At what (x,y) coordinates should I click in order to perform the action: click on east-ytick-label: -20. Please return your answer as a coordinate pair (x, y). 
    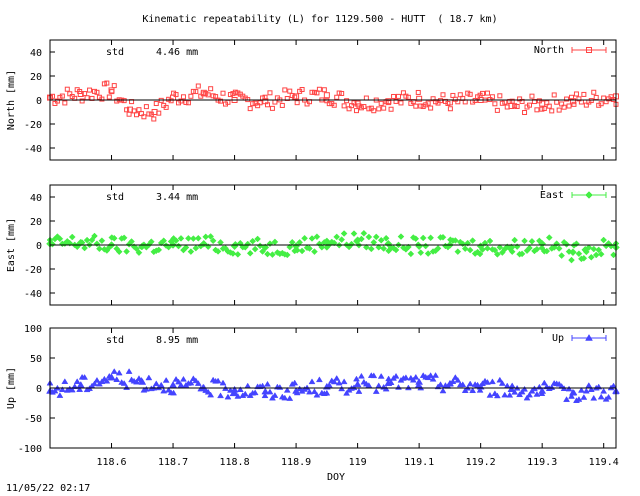
    Looking at the image, I should click on (33, 270).